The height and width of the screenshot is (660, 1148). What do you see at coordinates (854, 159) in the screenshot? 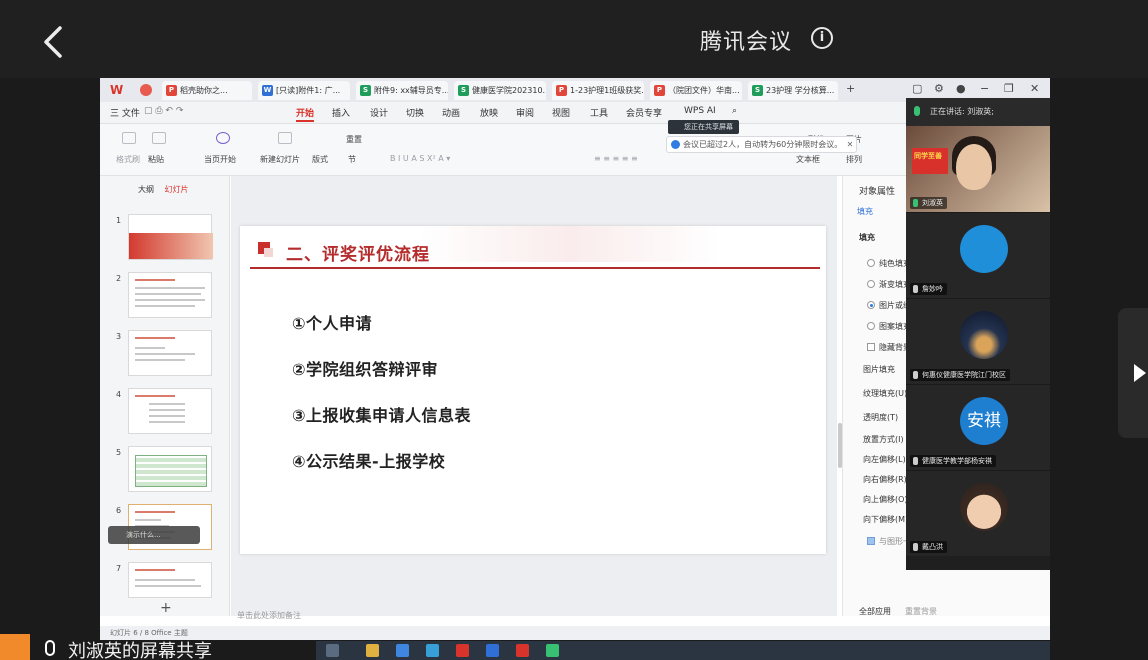
I see `arrange-label: 排列` at bounding box center [854, 159].